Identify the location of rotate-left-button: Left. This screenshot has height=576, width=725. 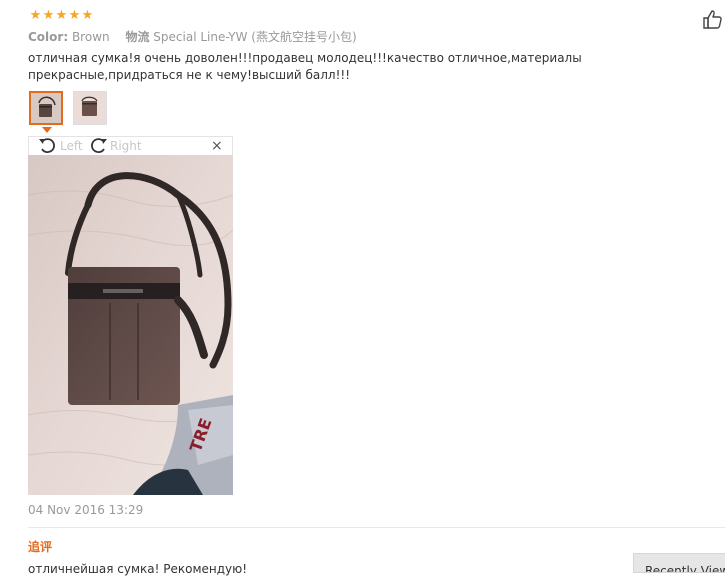
(60, 146).